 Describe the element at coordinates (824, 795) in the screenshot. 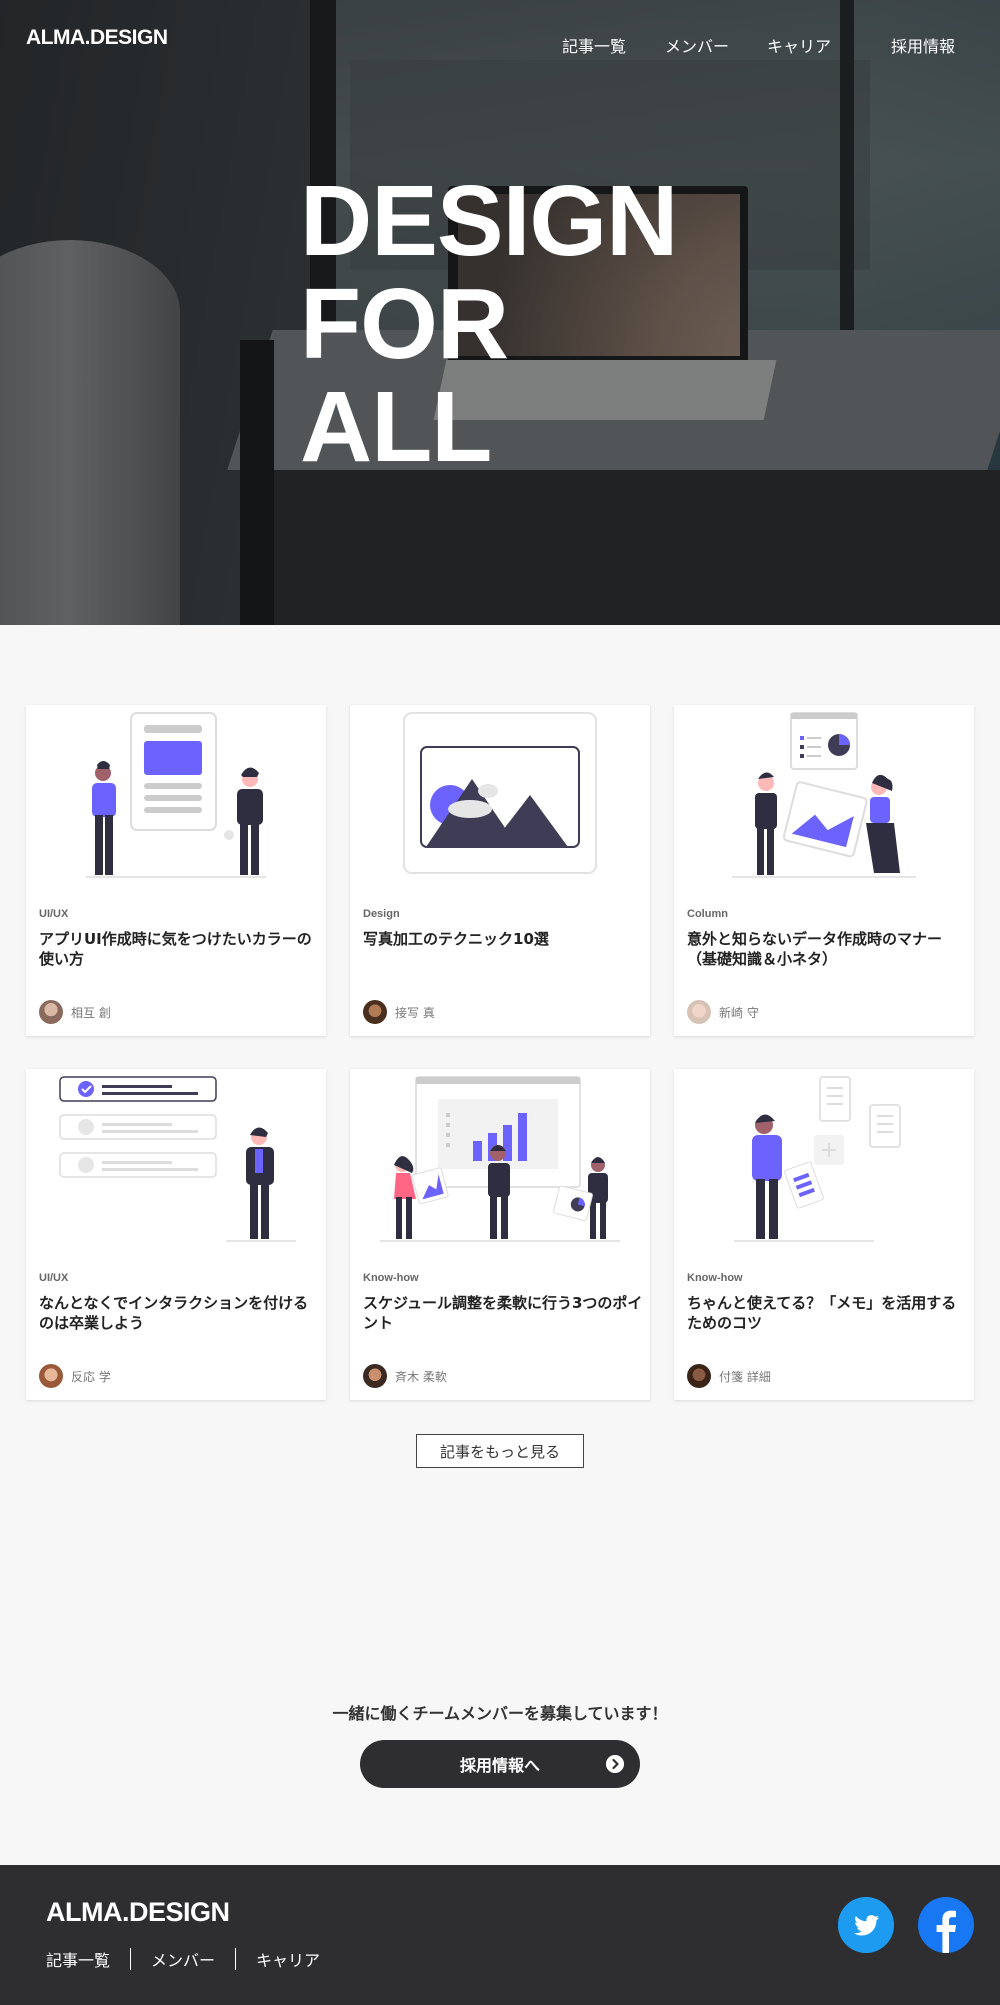

I see `data-presentation-illustration` at that location.